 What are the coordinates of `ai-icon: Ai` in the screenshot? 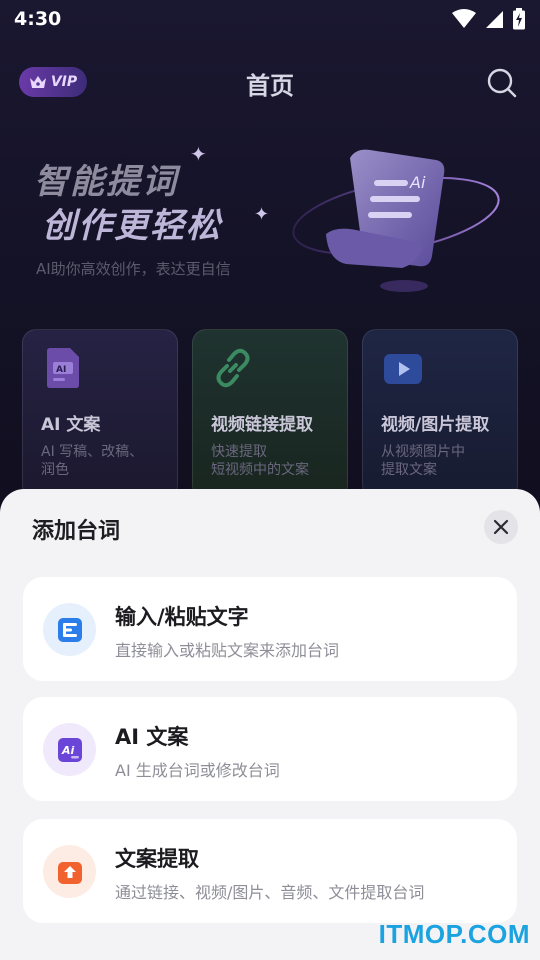 It's located at (69, 749).